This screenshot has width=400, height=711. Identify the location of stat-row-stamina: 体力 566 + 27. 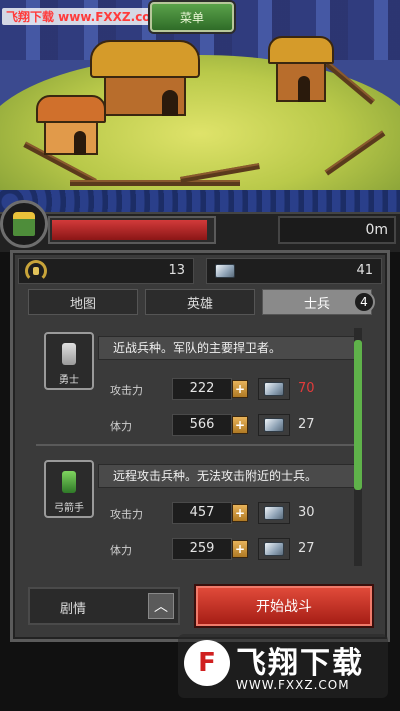
(234, 425).